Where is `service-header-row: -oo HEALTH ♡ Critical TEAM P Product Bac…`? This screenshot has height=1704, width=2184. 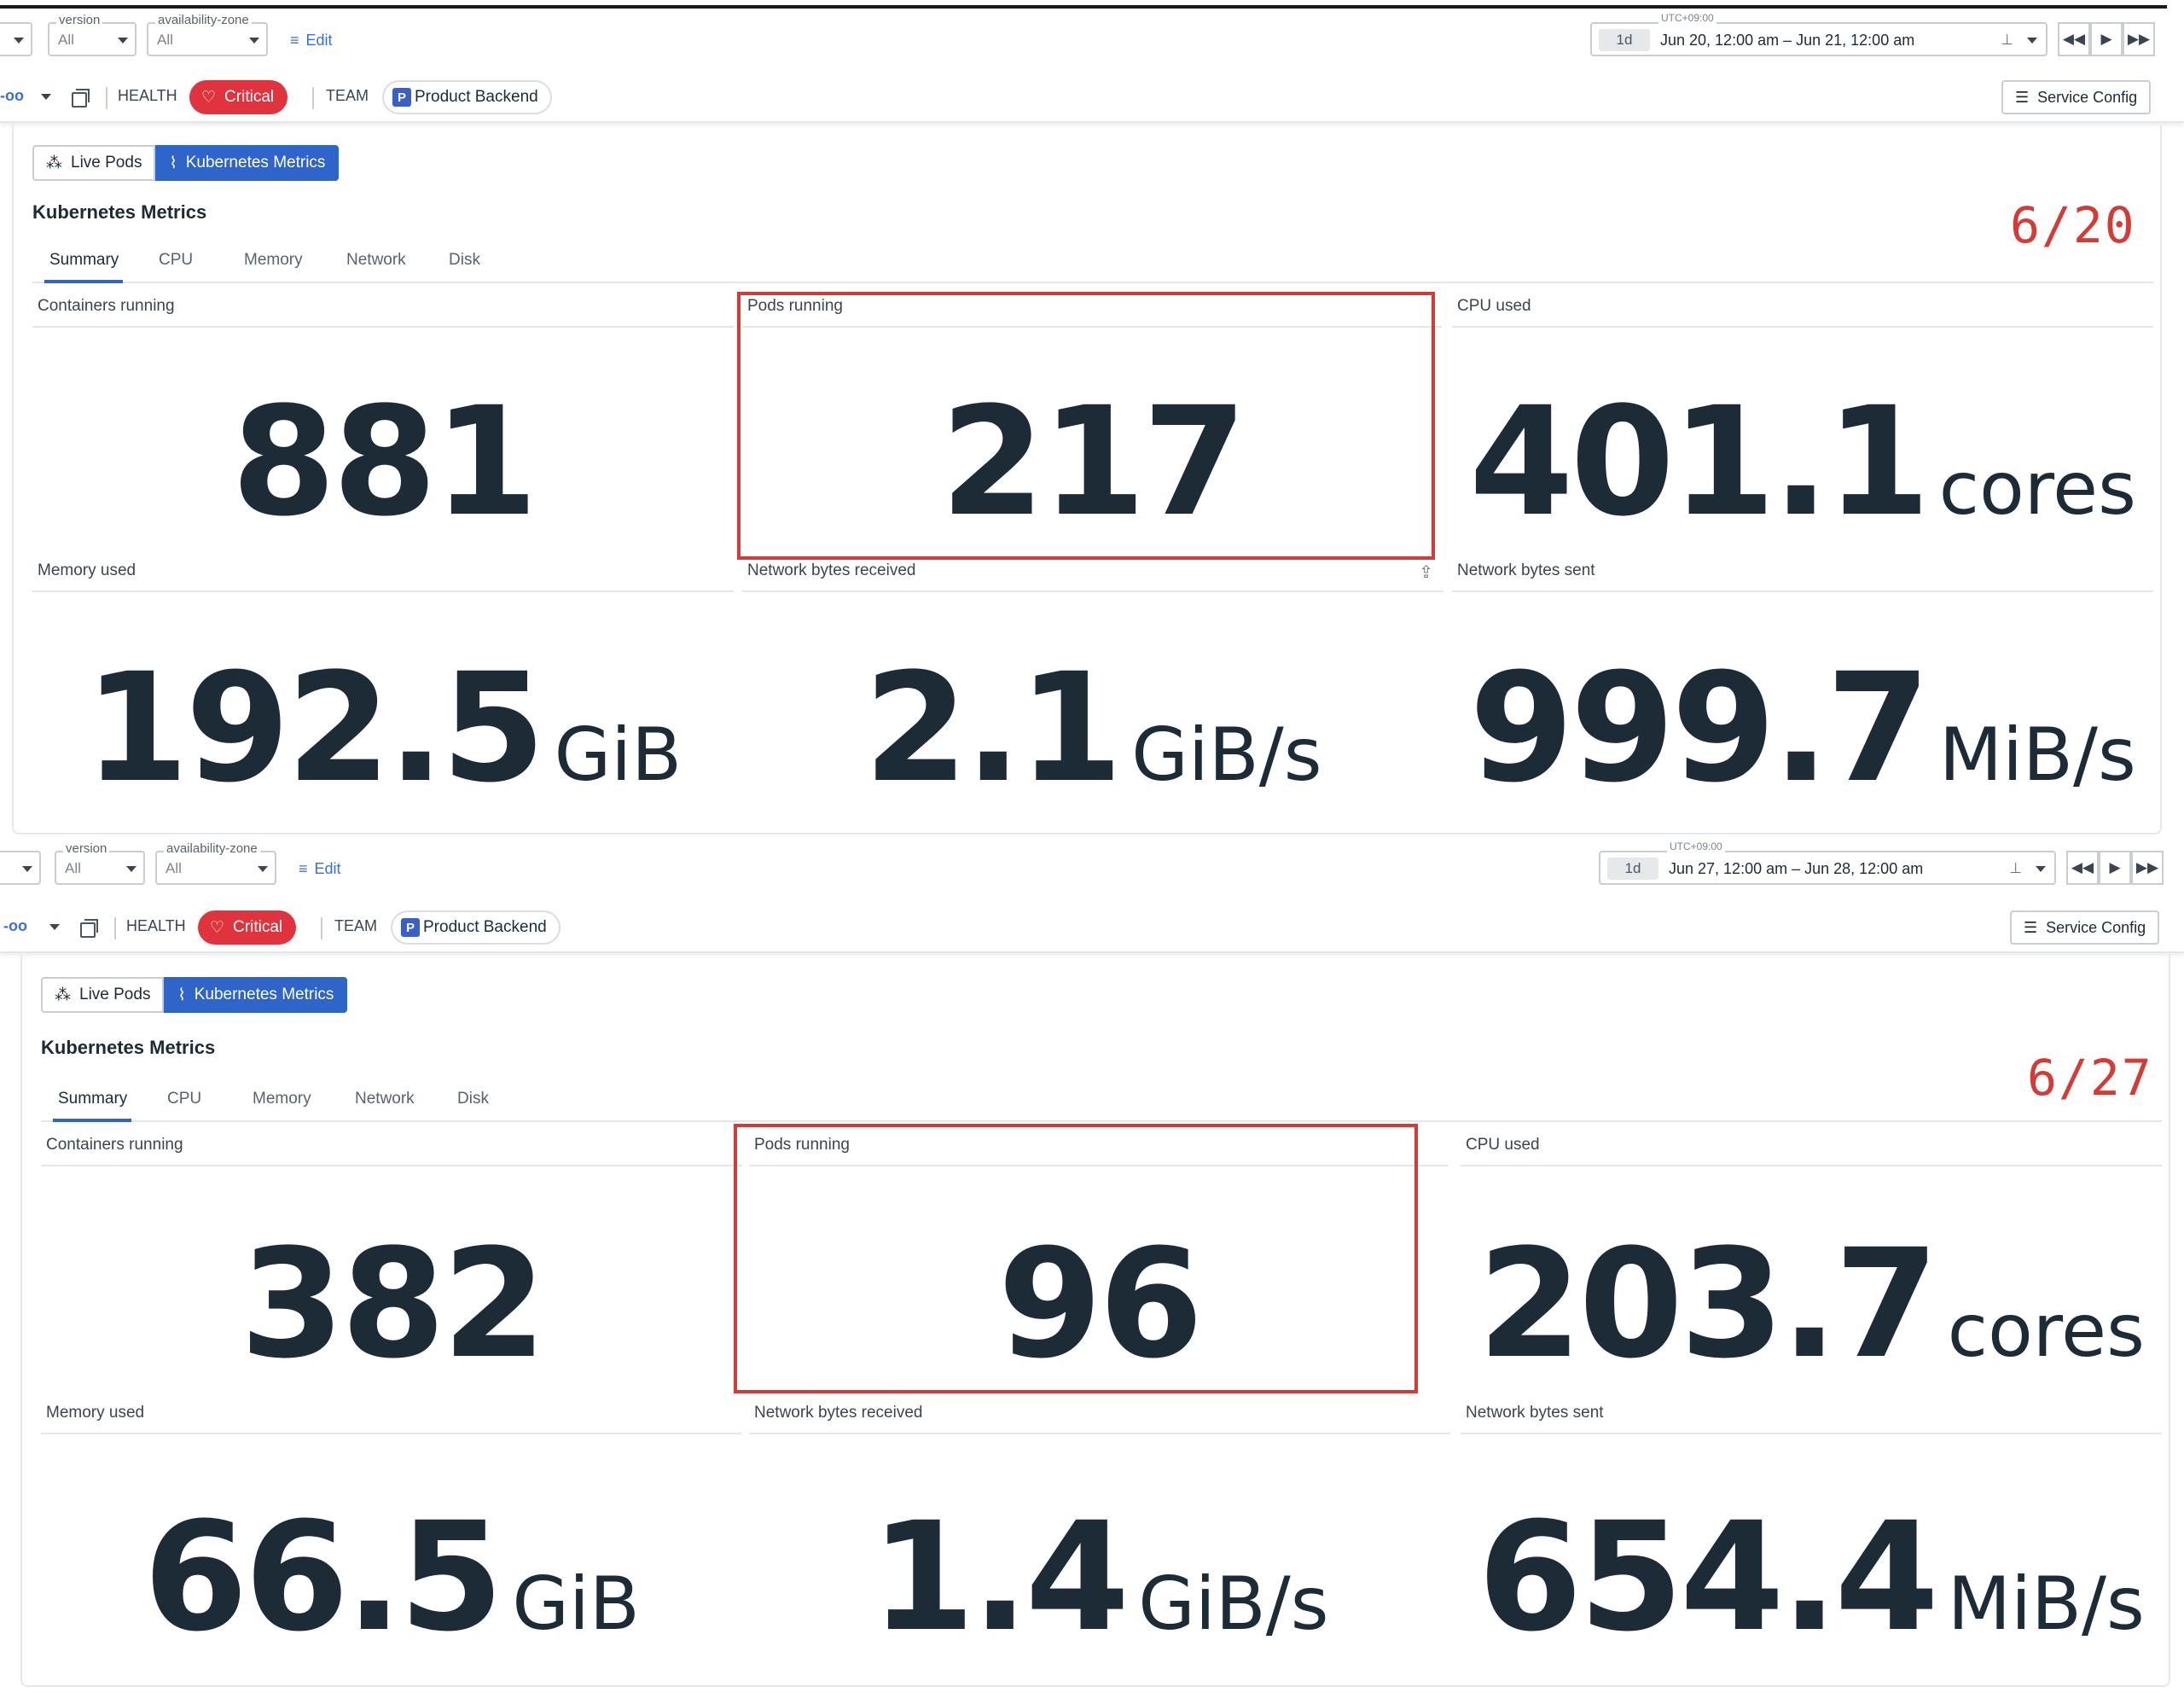 service-header-row: -oo HEALTH ♡ Critical TEAM P Product Bac… is located at coordinates (1092, 98).